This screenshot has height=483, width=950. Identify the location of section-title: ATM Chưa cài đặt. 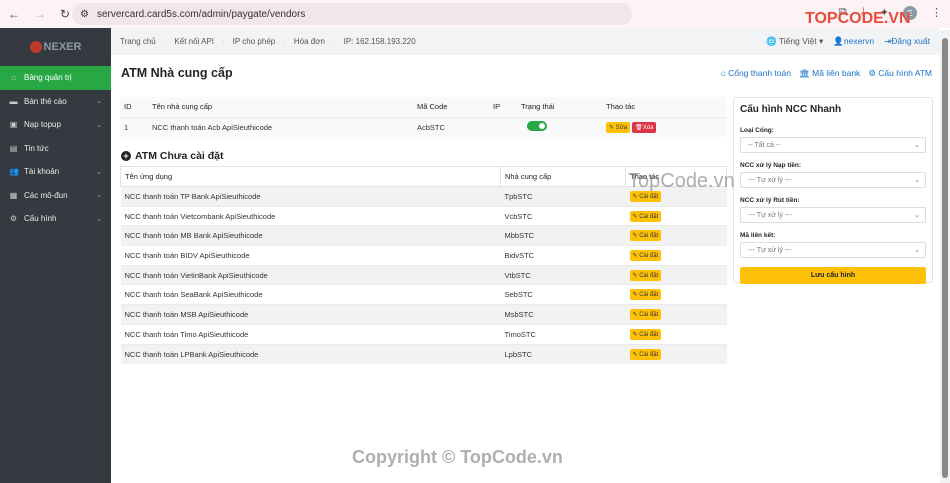
(179, 156).